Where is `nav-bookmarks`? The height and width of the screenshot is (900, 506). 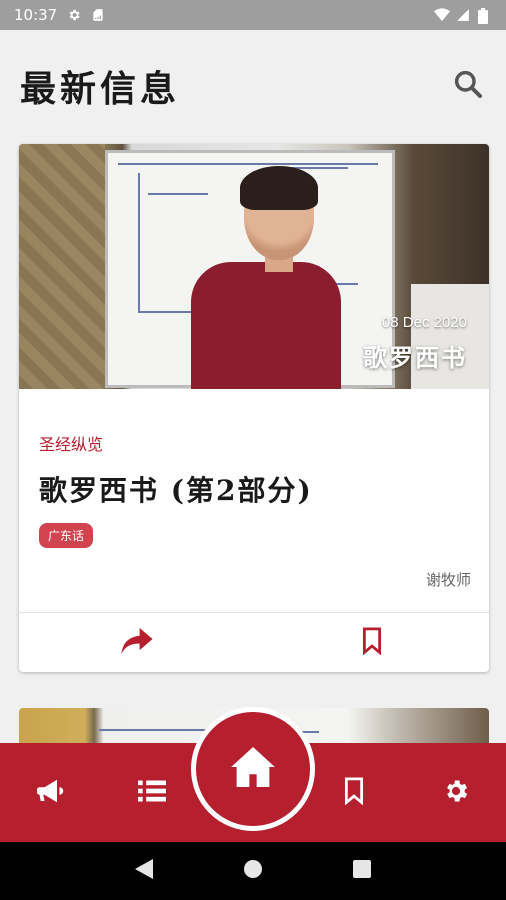 nav-bookmarks is located at coordinates (354, 793).